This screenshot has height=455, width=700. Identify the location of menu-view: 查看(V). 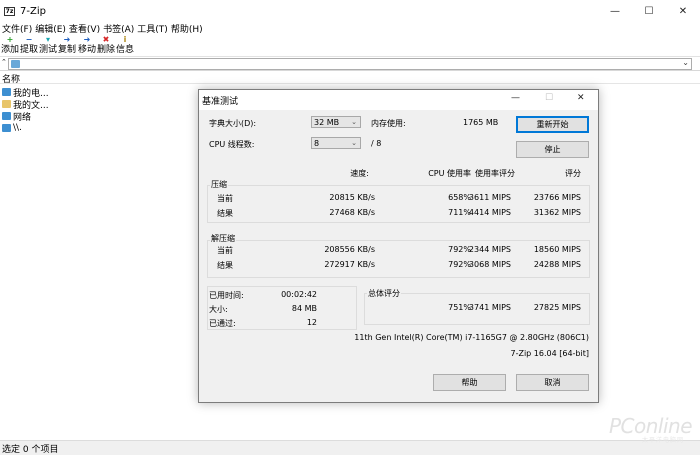
(84, 28).